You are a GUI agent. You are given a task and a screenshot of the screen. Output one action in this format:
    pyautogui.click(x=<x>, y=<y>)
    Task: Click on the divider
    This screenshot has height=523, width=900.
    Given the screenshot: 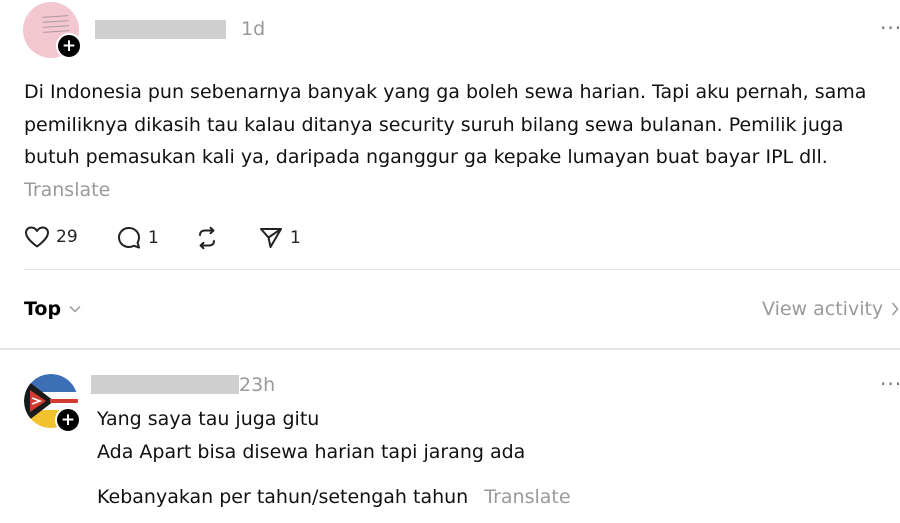 What is the action you would take?
    pyautogui.click(x=462, y=269)
    